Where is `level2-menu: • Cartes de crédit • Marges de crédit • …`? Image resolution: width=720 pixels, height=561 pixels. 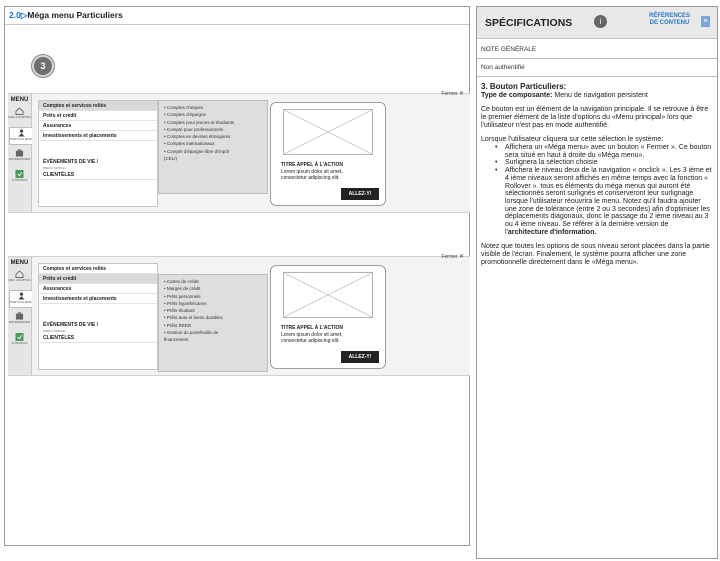
level2-menu: • Cartes de crédit • Marges de crédit • … is located at coordinates (213, 323).